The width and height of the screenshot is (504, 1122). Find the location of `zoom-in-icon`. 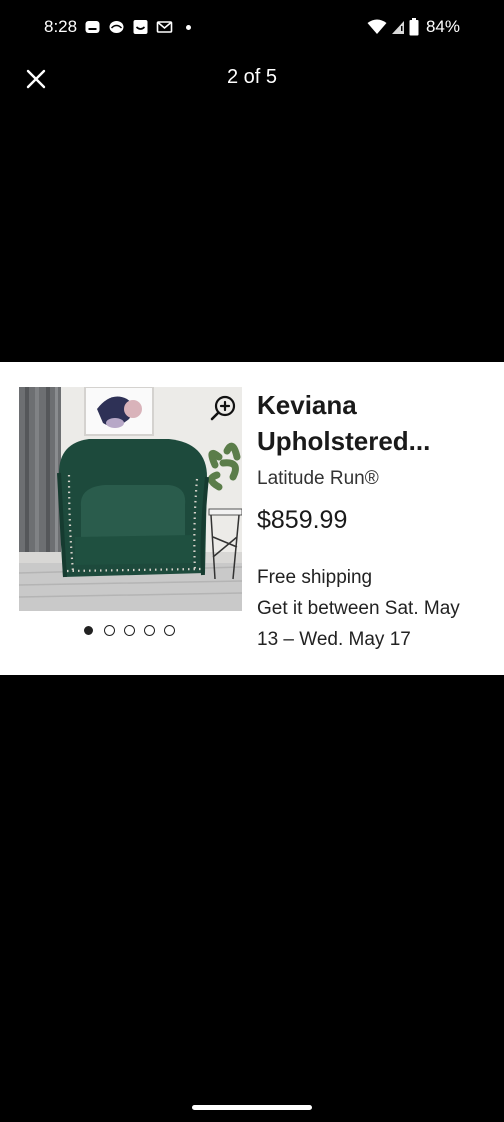

zoom-in-icon is located at coordinates (223, 408).